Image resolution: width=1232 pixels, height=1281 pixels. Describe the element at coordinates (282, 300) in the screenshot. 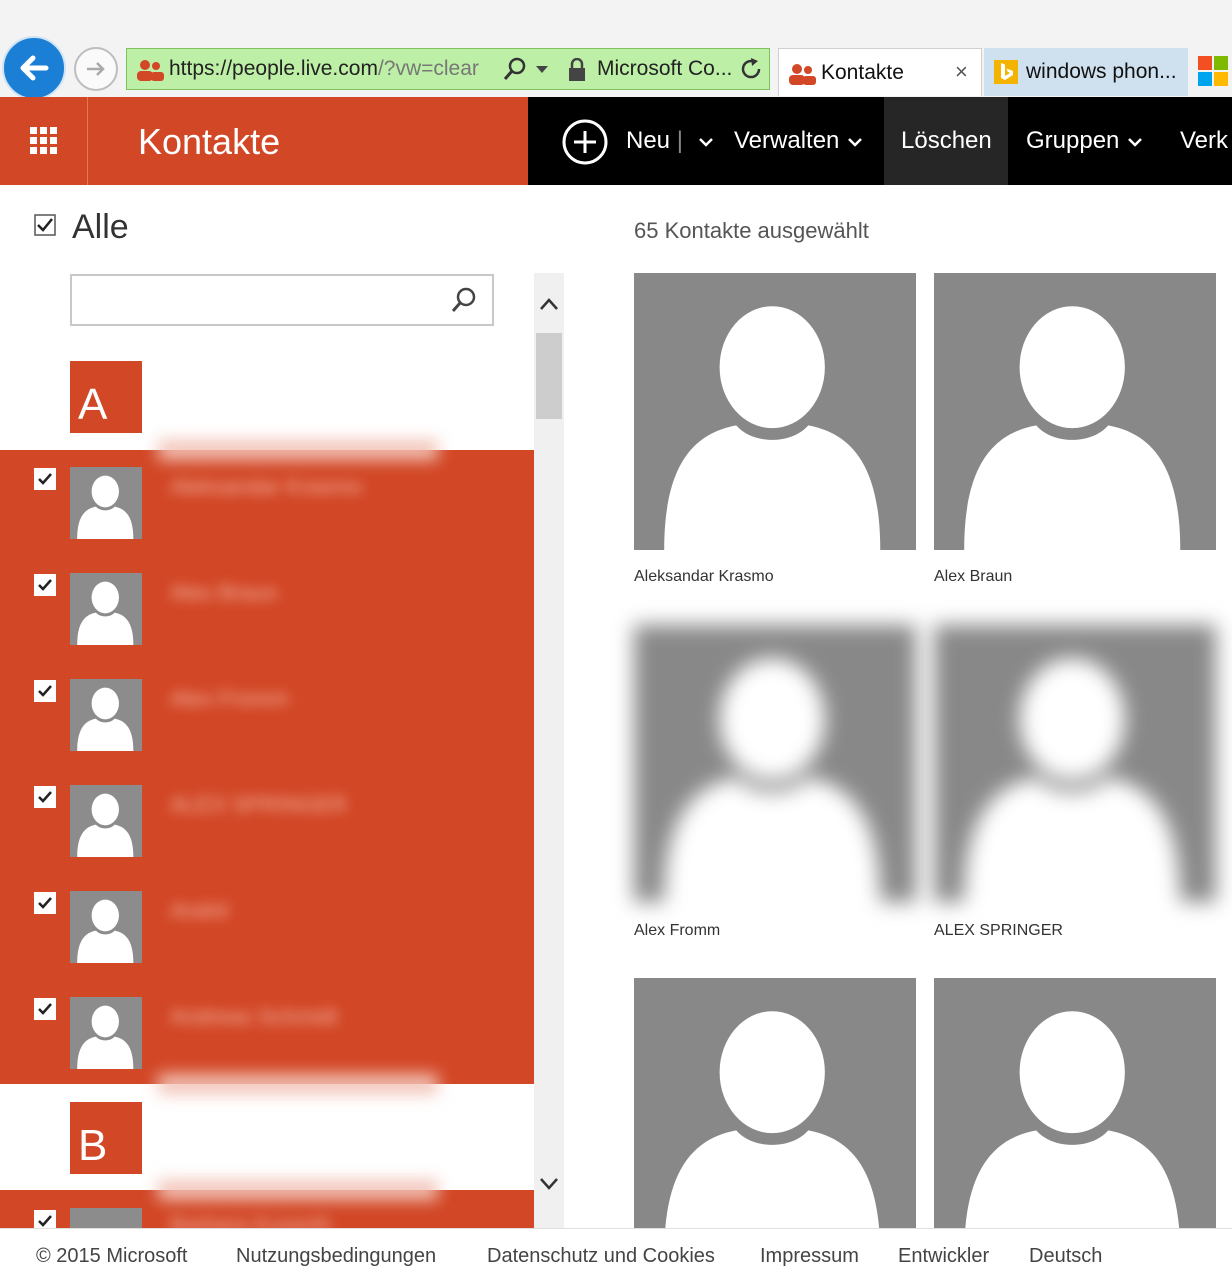

I see `search-input` at that location.